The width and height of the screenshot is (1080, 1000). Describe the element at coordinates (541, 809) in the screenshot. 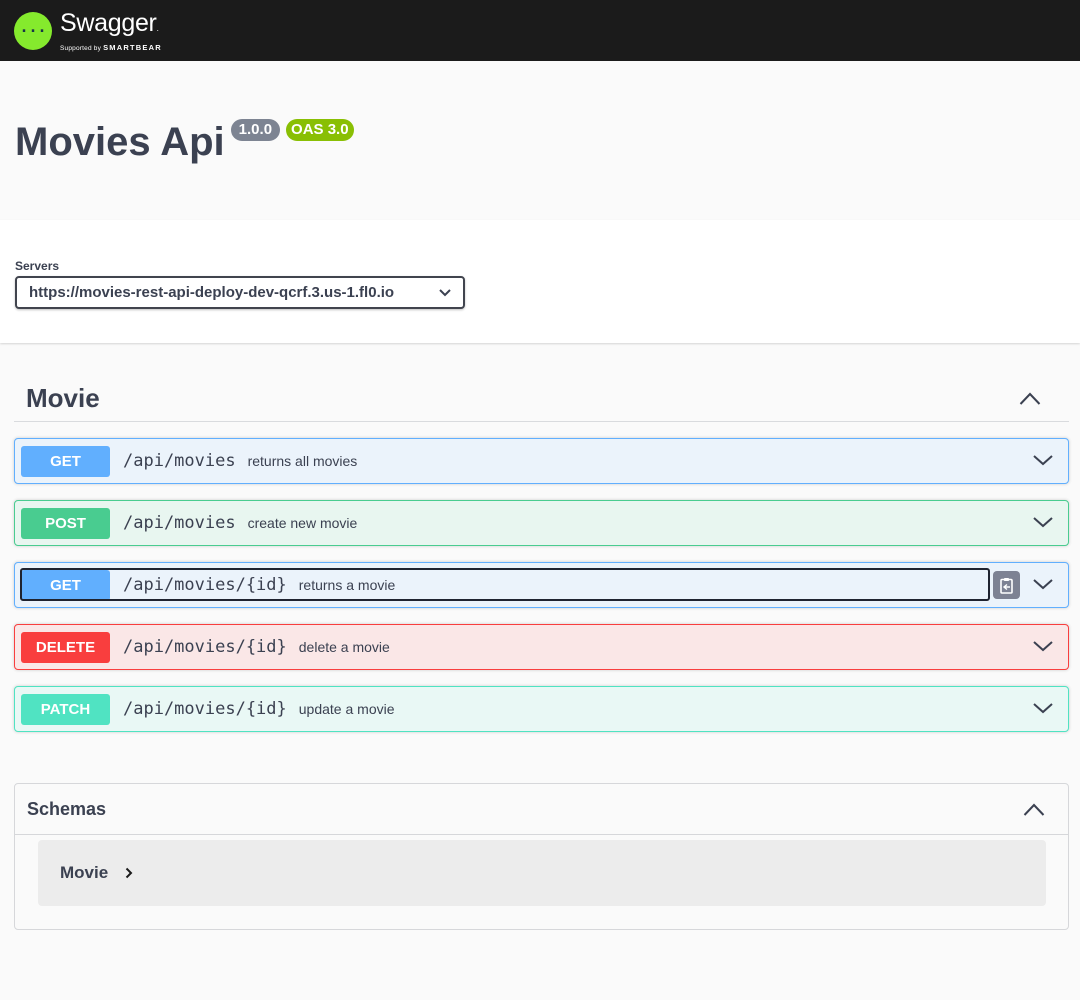

I see `schemas-header: Schemas` at that location.